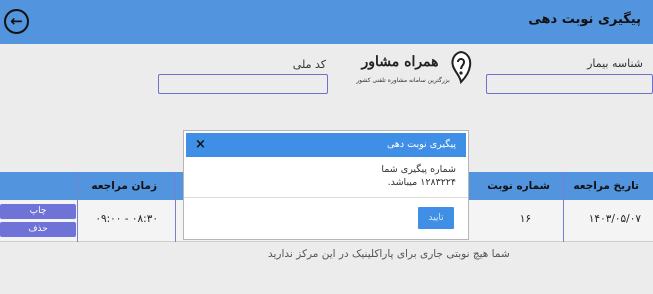  Describe the element at coordinates (569, 84) in the screenshot. I see `patient-id-input` at that location.